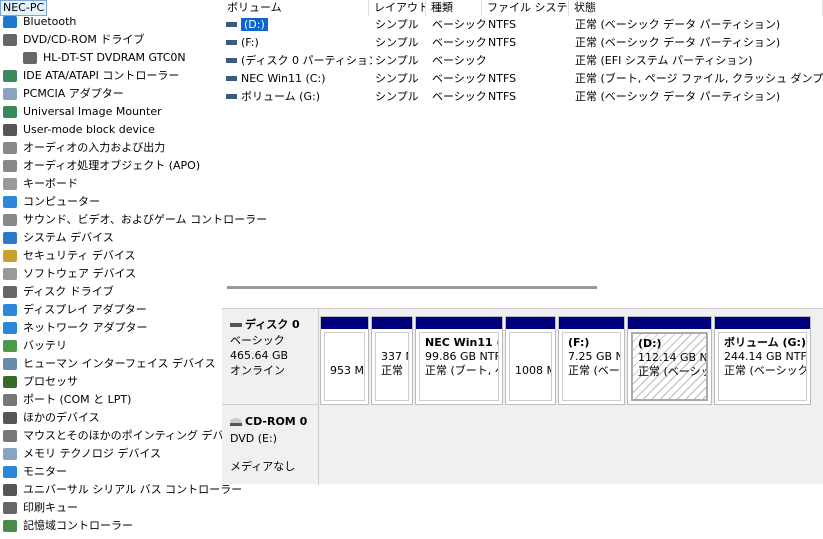 The width and height of the screenshot is (823, 539). I want to click on tree-item: メモリ テクノロジ デバイス, so click(80, 454).